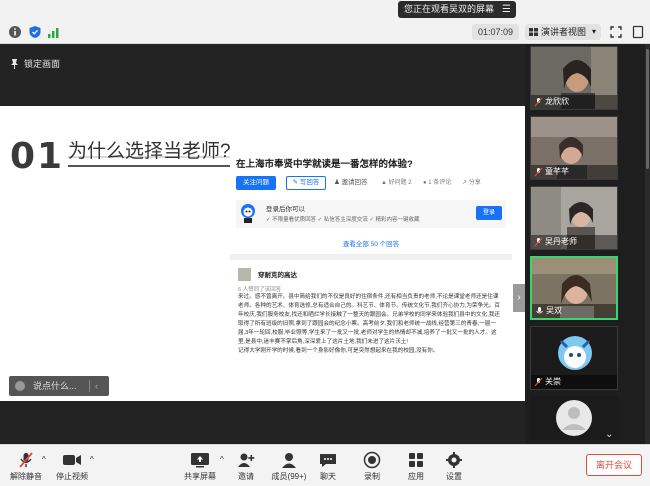  Describe the element at coordinates (222, 459) in the screenshot. I see `share-options-caret: ^` at that location.